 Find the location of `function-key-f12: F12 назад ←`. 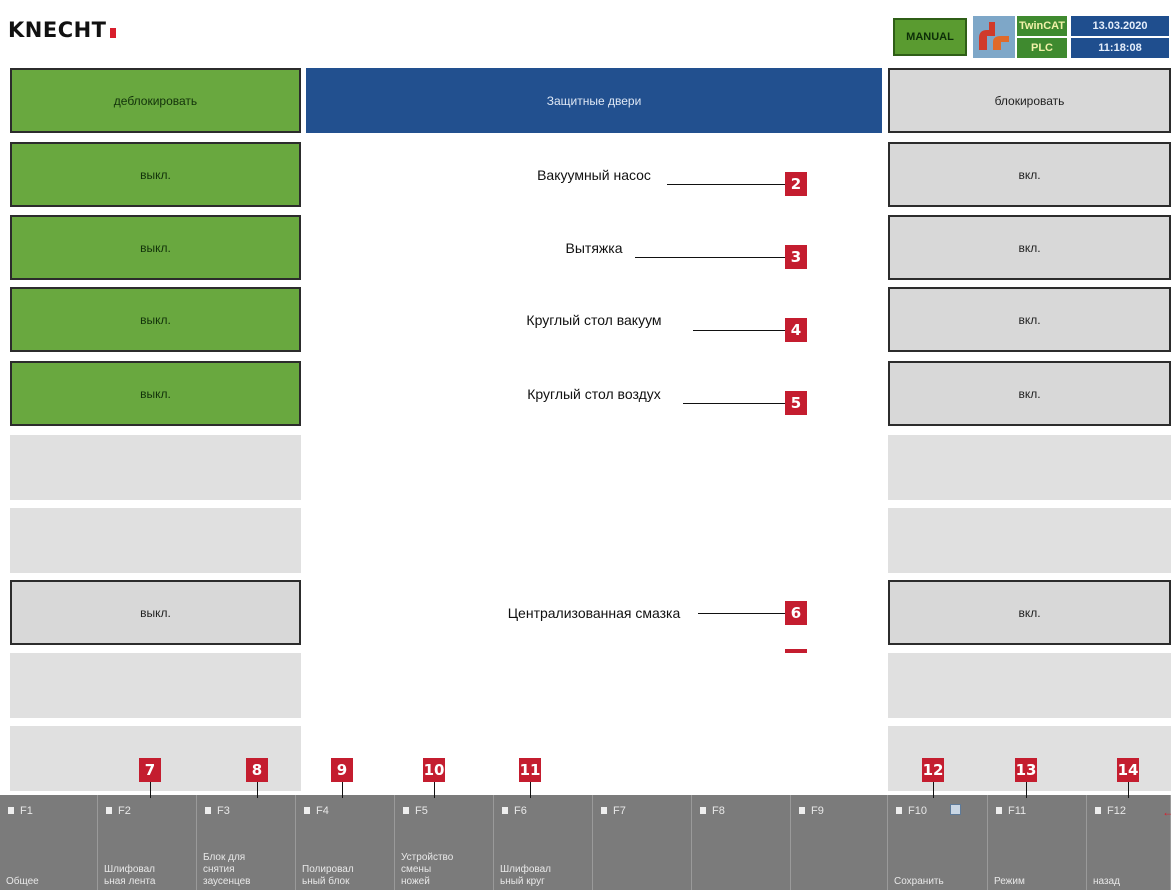

function-key-f12: F12 назад ← is located at coordinates (1129, 842).